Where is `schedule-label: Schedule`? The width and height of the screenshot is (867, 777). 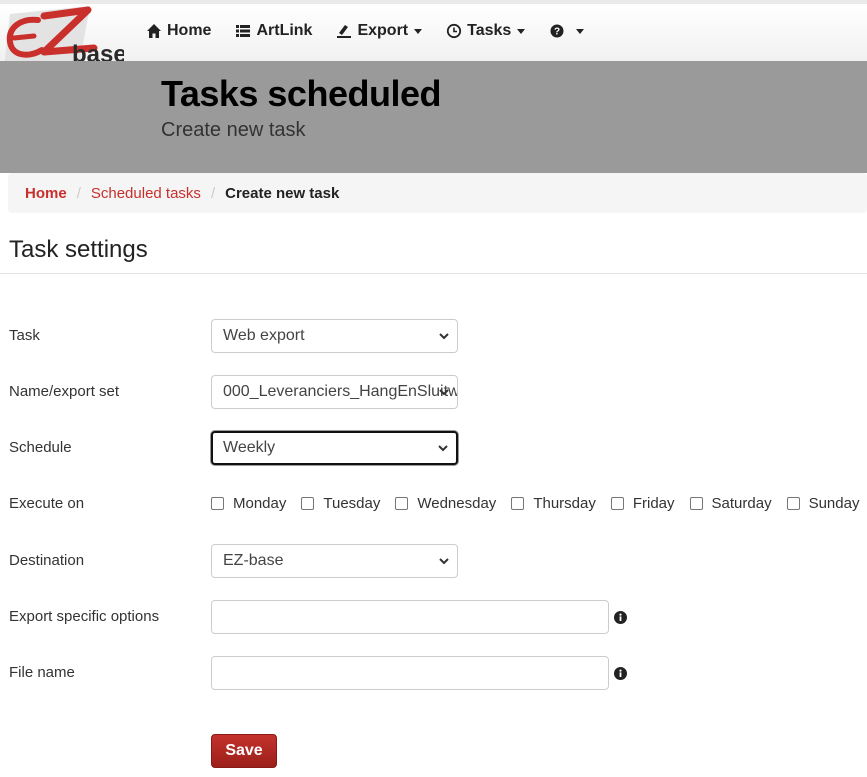
schedule-label: Schedule is located at coordinates (40, 447).